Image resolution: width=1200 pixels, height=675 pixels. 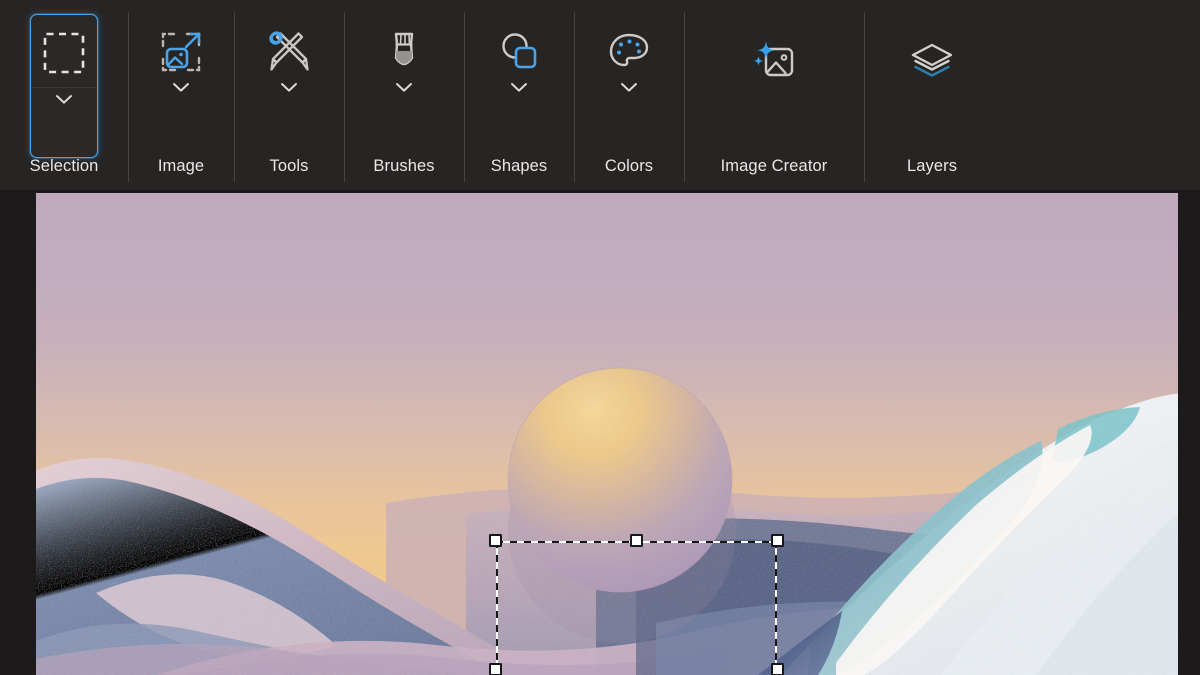 I want to click on ribbon-group-selection: Selection, so click(x=64, y=95).